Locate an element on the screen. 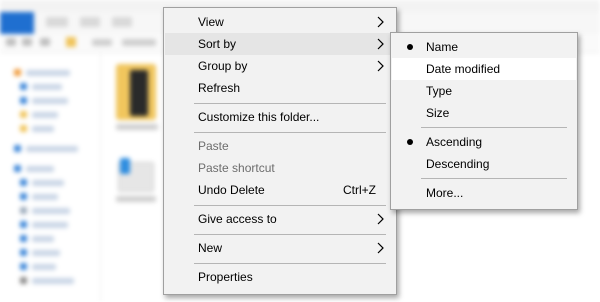 Image resolution: width=600 pixels, height=302 pixels. menu-item-sort-by: Sort by is located at coordinates (280, 44).